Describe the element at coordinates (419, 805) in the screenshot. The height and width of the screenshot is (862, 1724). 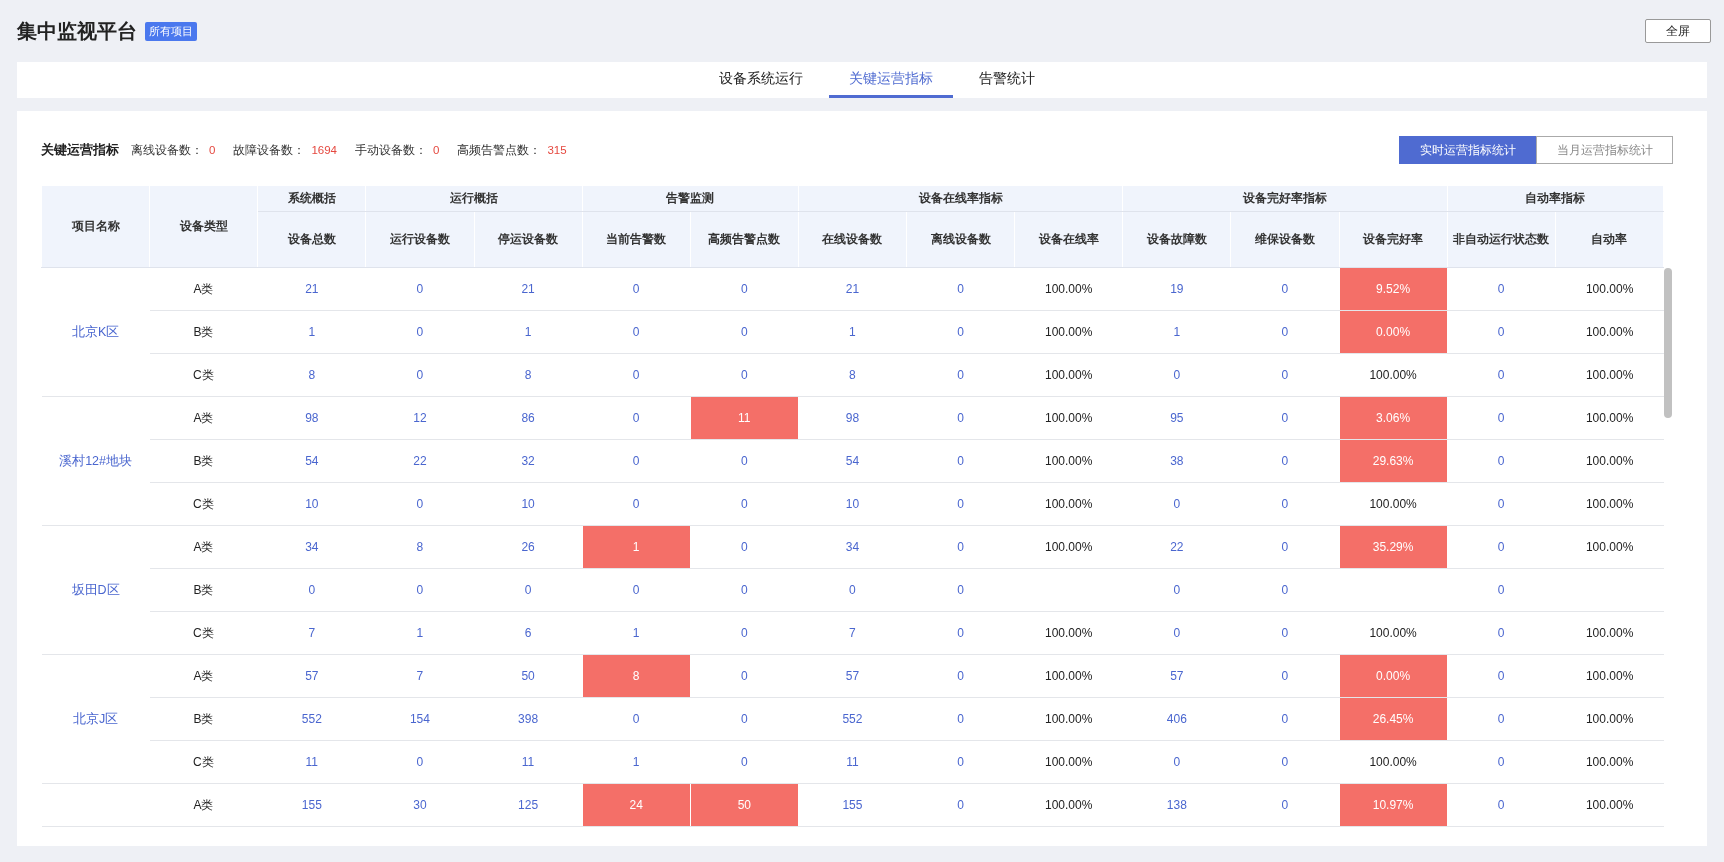
I see `table-cell: 30` at that location.